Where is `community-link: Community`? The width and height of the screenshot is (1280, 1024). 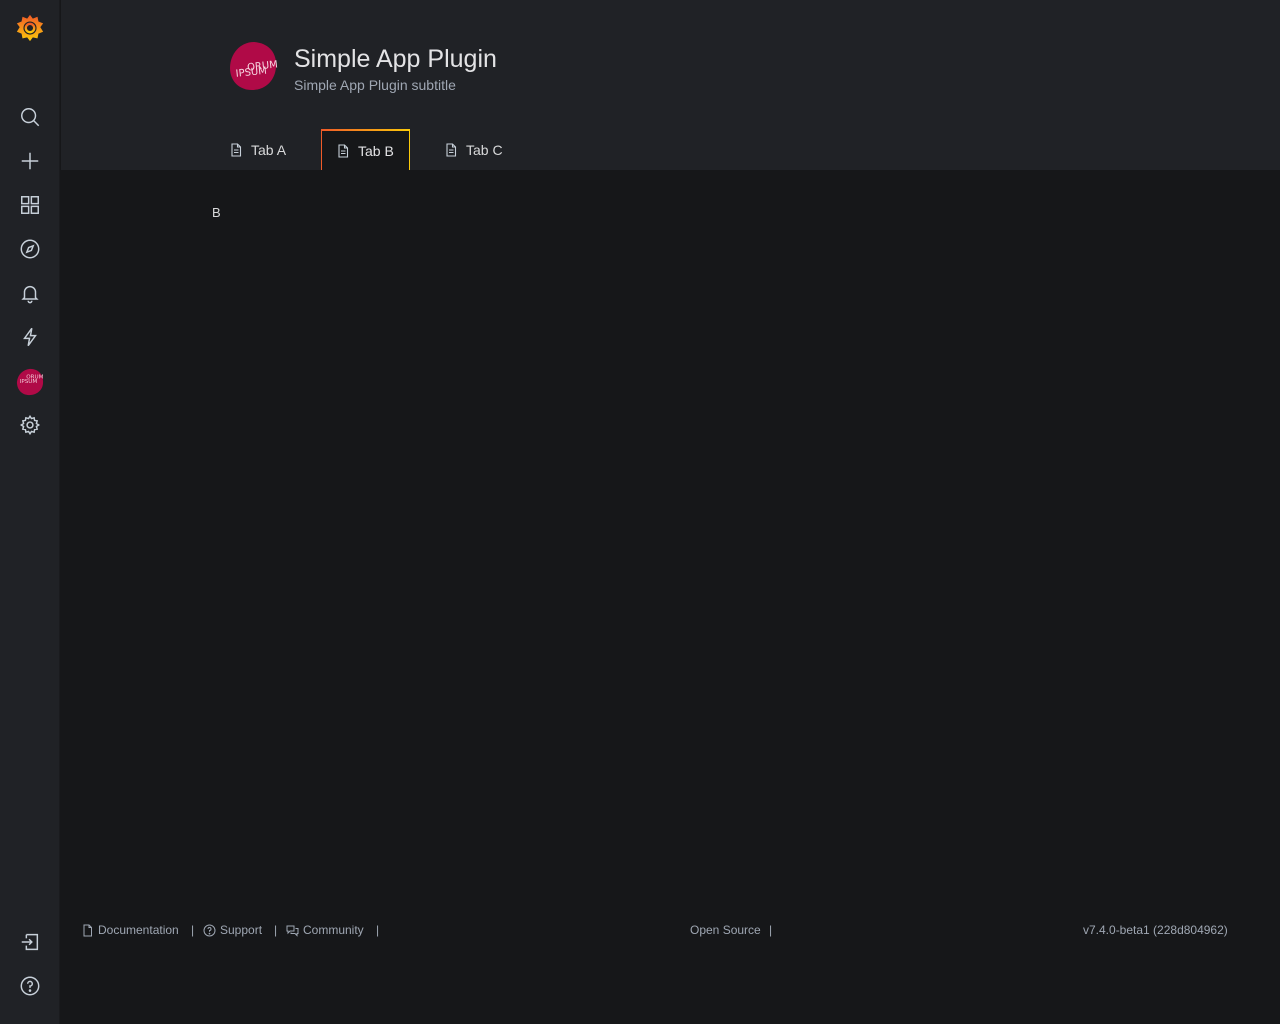 community-link: Community is located at coordinates (325, 930).